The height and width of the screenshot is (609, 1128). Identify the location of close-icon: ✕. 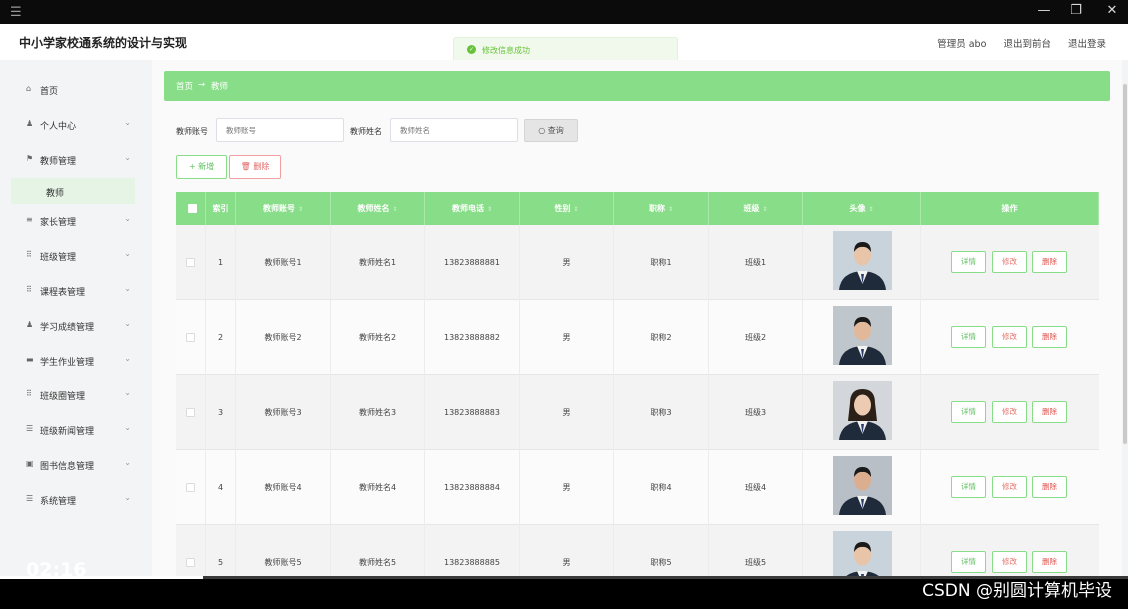
(1112, 10).